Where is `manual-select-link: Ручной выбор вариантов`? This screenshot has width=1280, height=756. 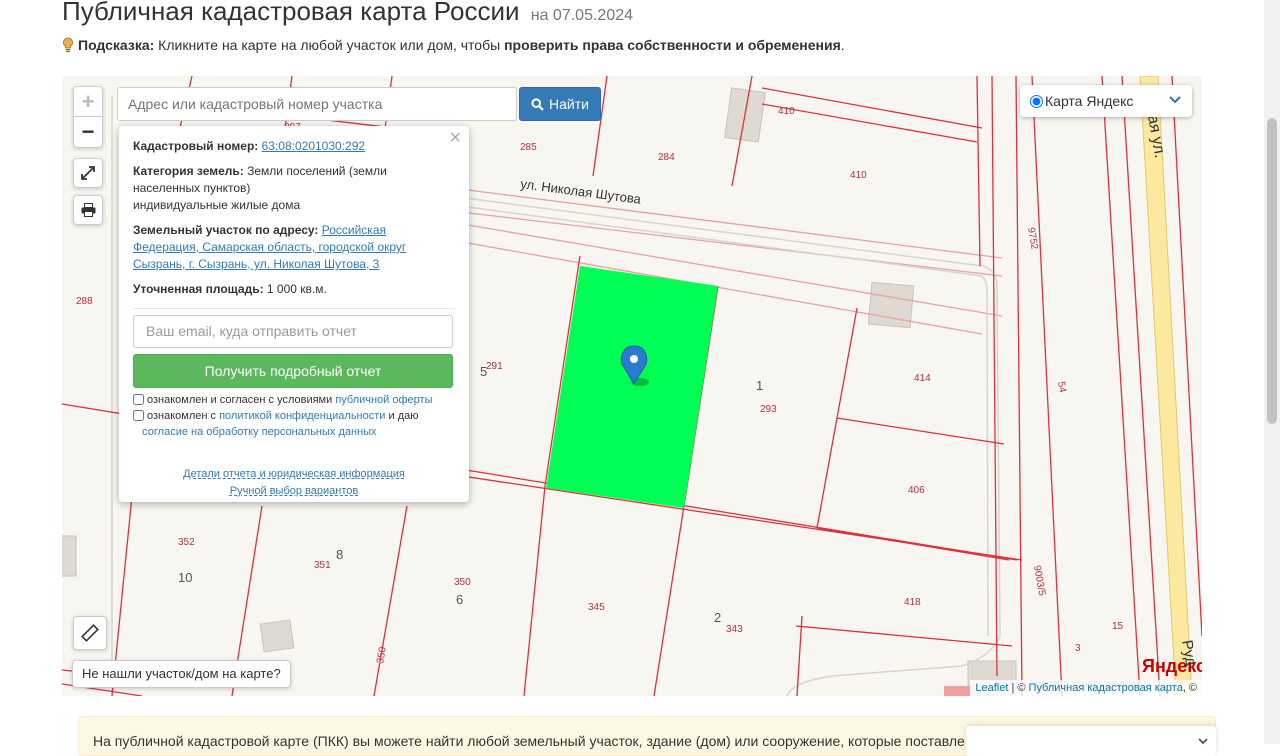 manual-select-link: Ручной выбор вариантов is located at coordinates (294, 491).